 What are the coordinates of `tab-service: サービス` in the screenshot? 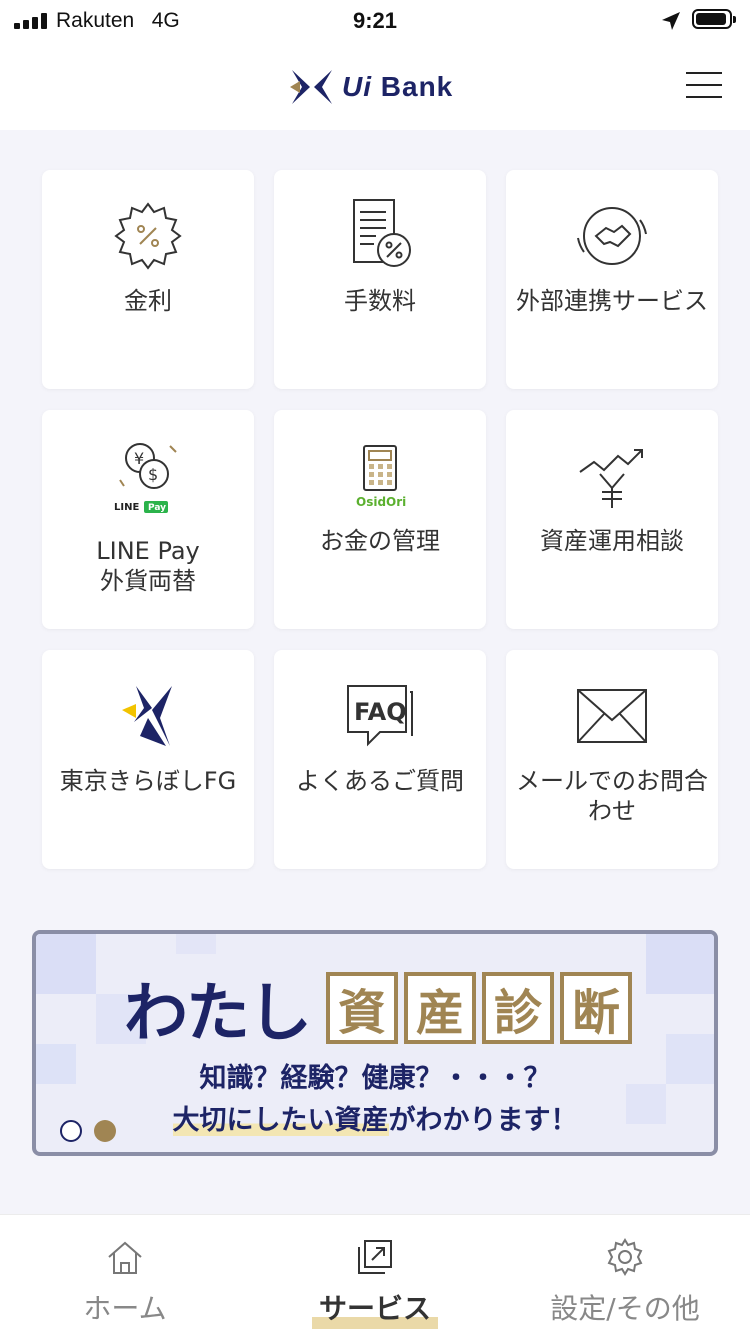 It's located at (375, 1275).